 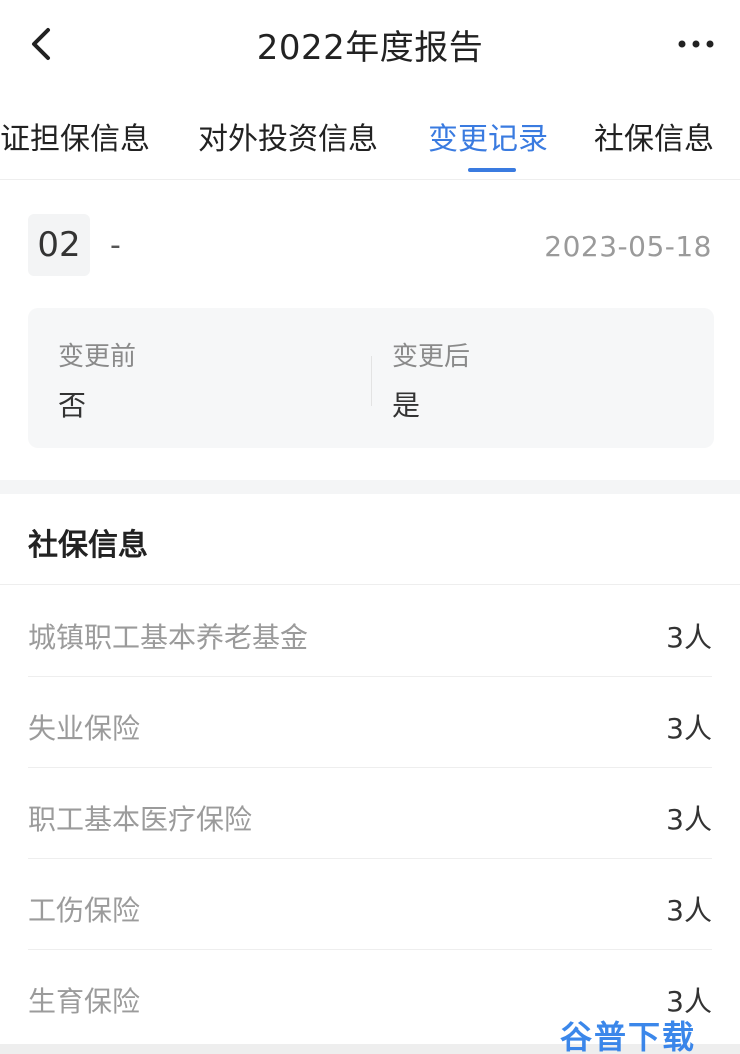 What do you see at coordinates (370, 904) in the screenshot?
I see `list-item: 工伤保险 3人` at bounding box center [370, 904].